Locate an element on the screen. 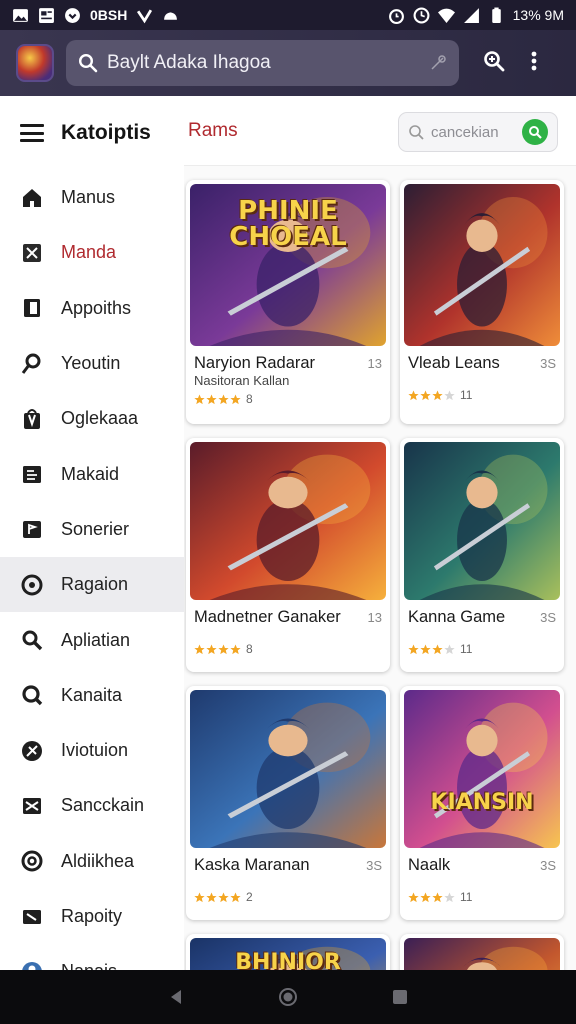 This screenshot has width=576, height=1024. more-options-button is located at coordinates (534, 63).